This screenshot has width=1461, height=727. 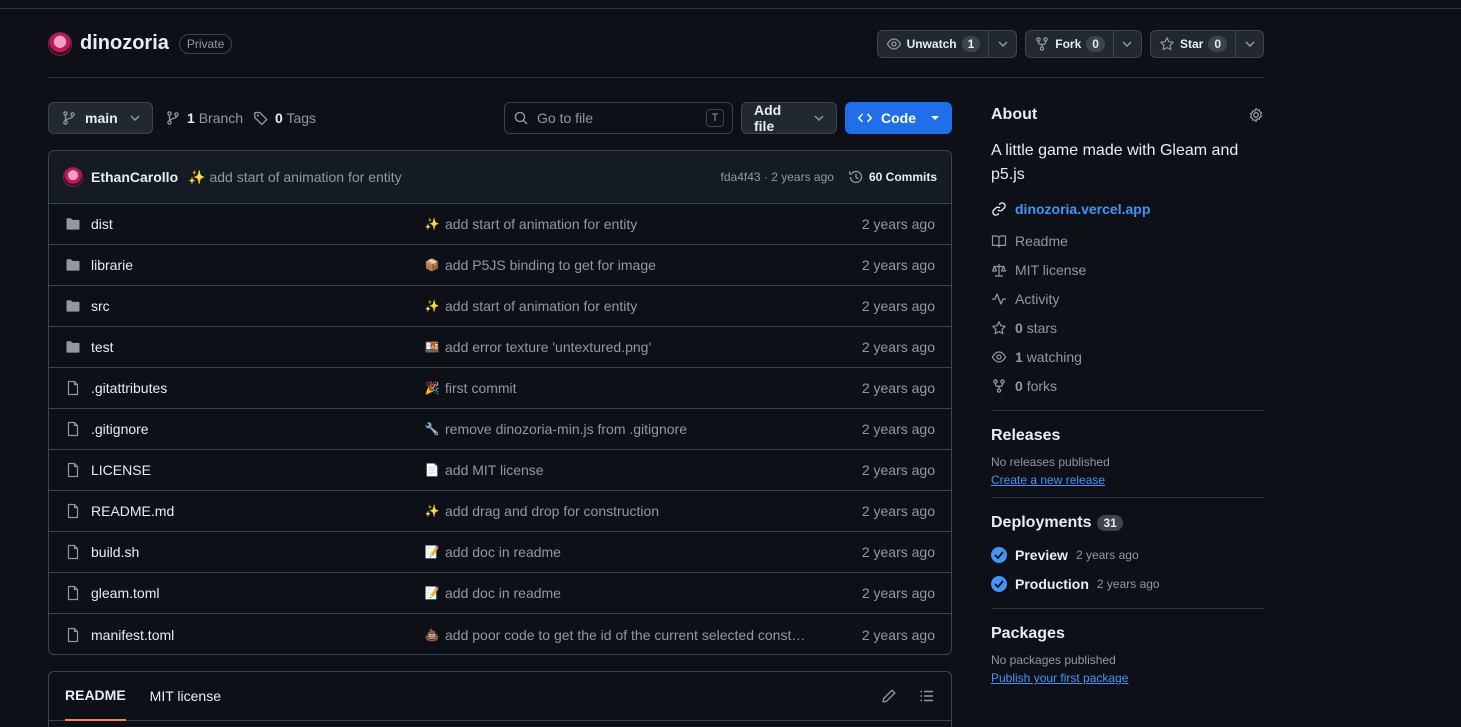 What do you see at coordinates (1167, 44) in the screenshot?
I see `star-icon` at bounding box center [1167, 44].